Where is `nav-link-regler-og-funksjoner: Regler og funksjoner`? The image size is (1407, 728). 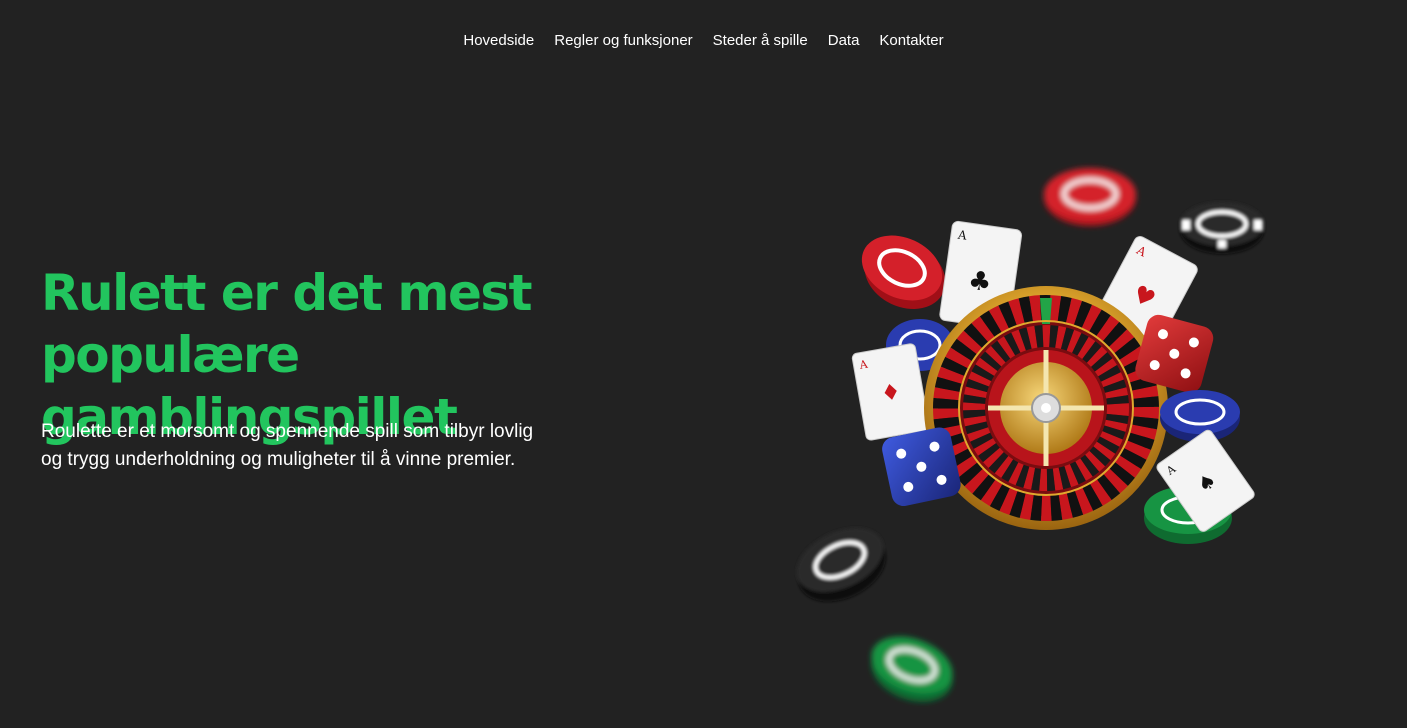
nav-link-regler-og-funksjoner: Regler og funksjoner is located at coordinates (623, 41).